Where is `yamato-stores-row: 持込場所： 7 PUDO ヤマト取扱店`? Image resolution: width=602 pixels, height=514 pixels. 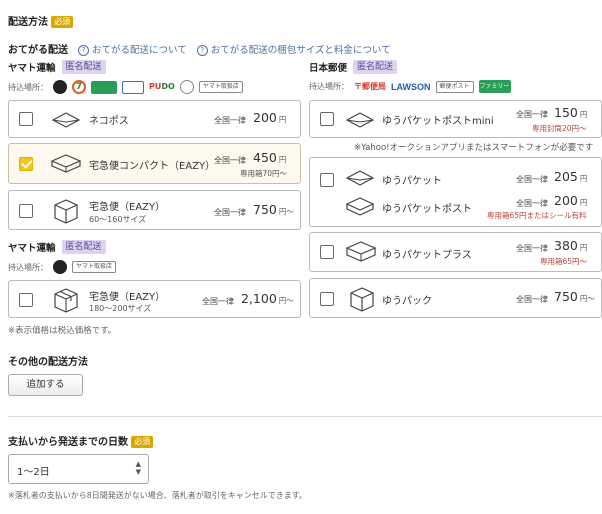 yamato-stores-row: 持込場所： 7 PUDO ヤマト取扱店 is located at coordinates (125, 87).